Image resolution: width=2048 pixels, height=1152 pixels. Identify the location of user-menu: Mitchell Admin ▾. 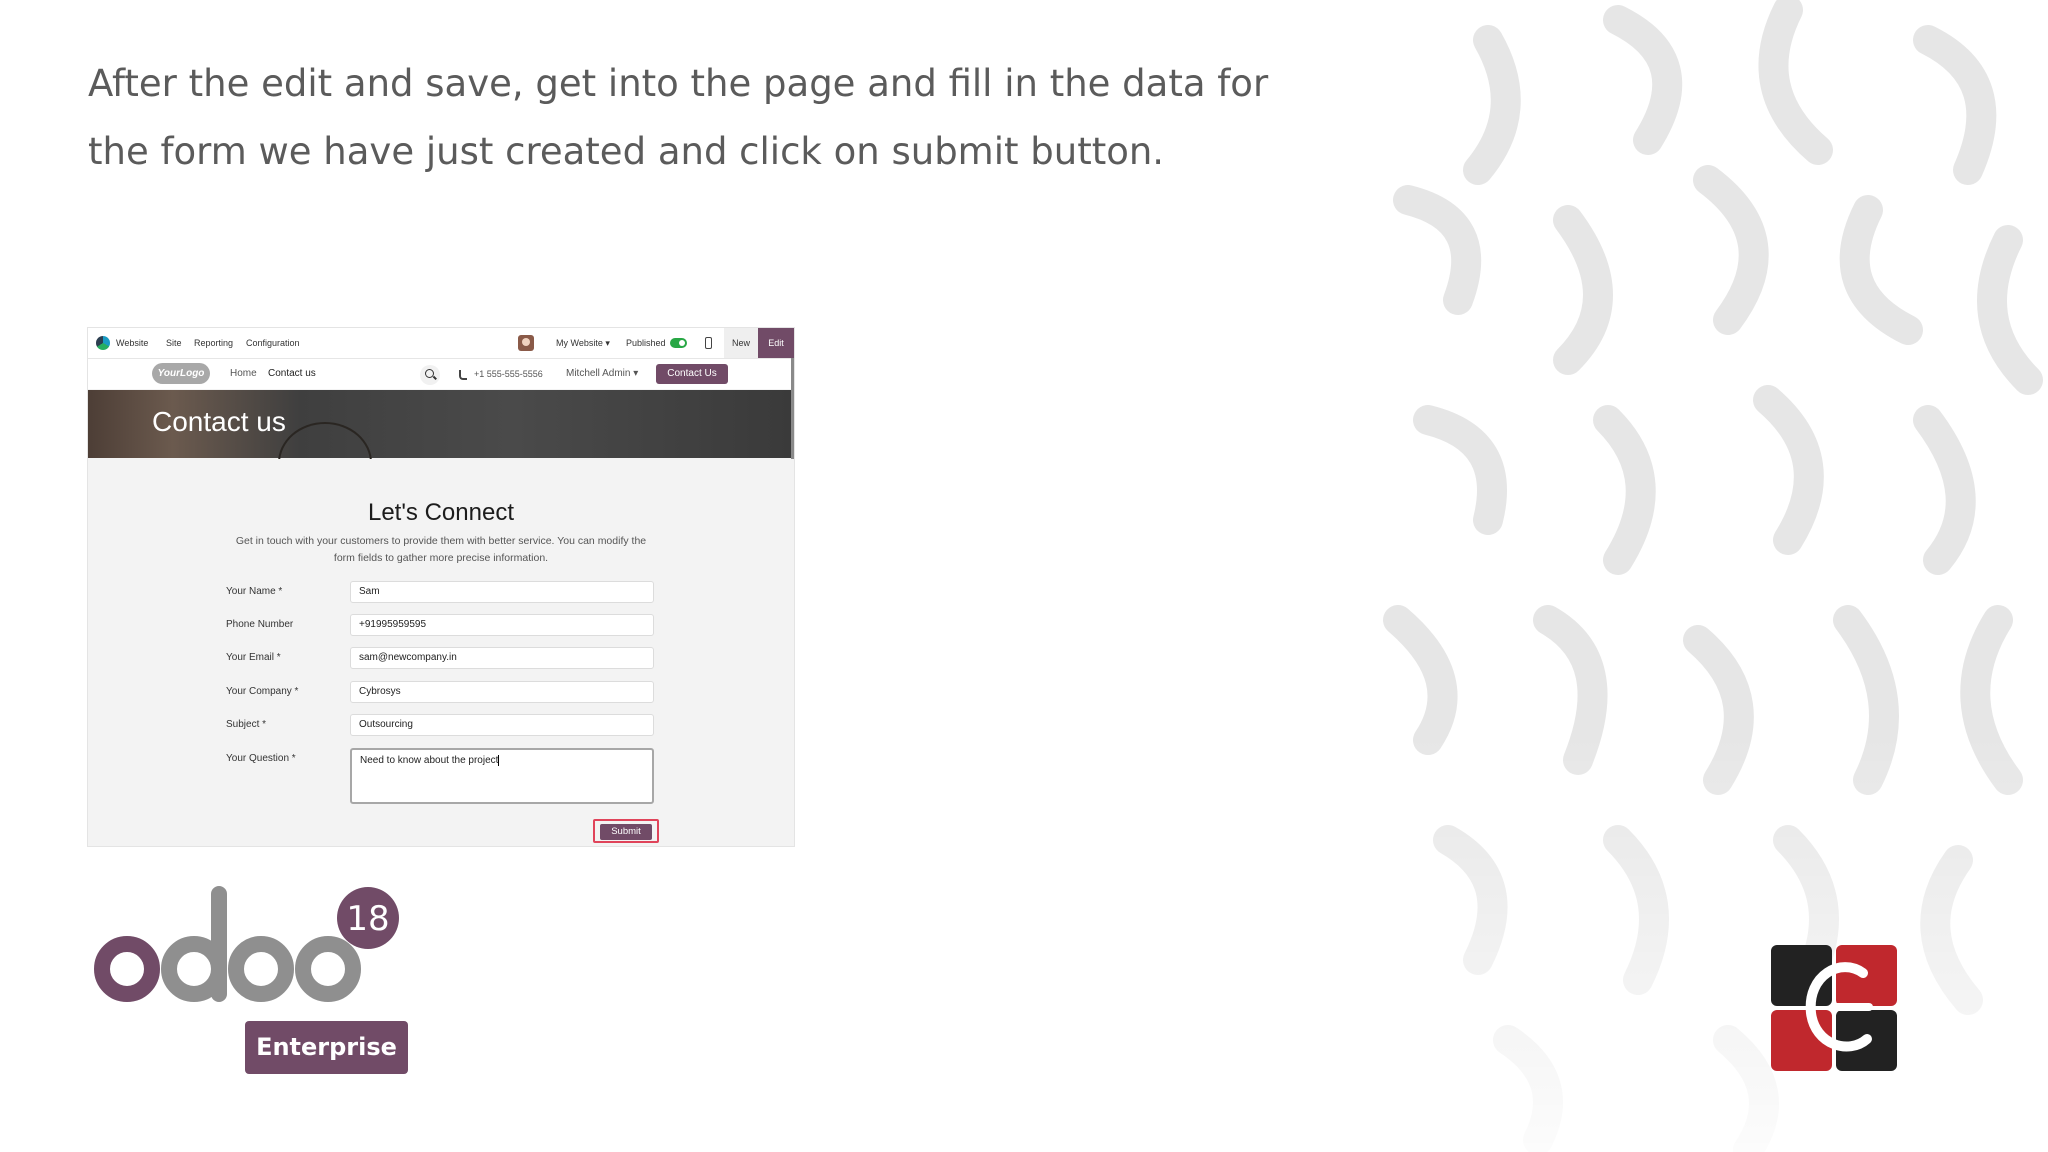
(602, 374).